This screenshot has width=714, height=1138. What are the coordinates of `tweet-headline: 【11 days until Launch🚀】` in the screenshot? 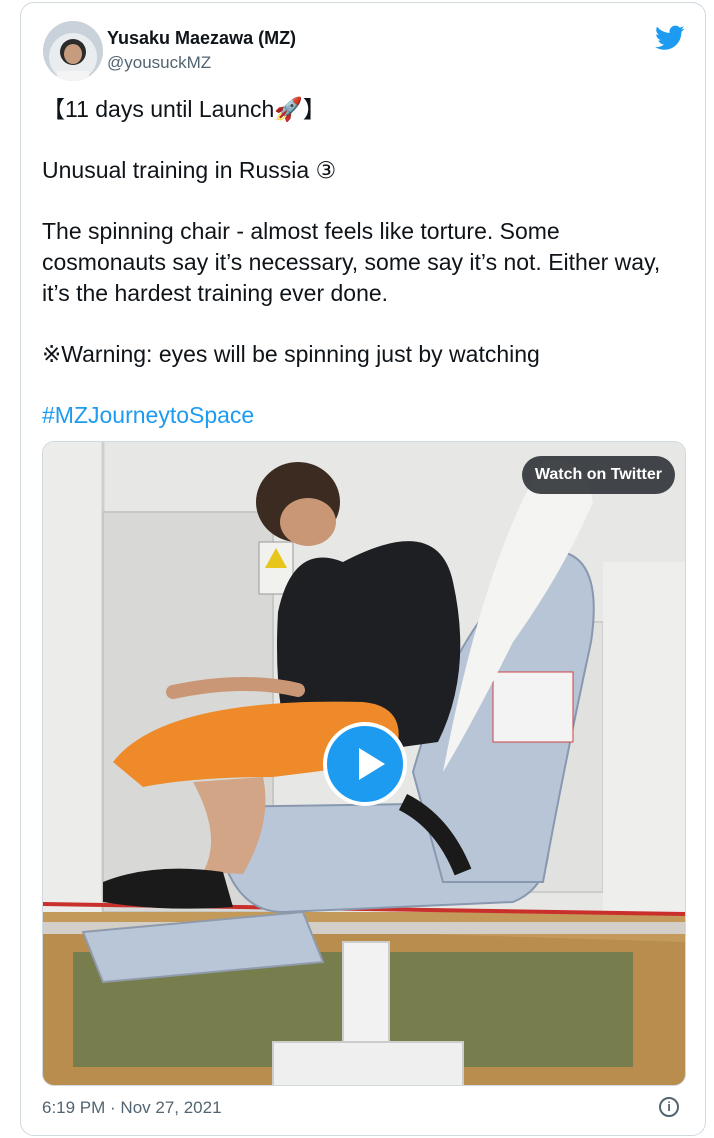 It's located at (184, 109).